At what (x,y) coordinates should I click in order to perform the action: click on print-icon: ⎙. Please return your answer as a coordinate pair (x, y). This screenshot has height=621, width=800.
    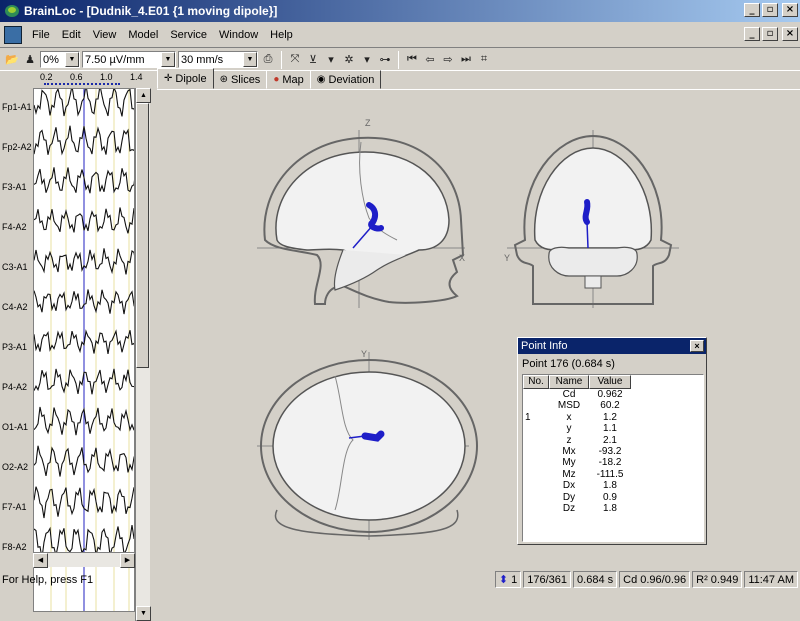
    Looking at the image, I should click on (268, 60).